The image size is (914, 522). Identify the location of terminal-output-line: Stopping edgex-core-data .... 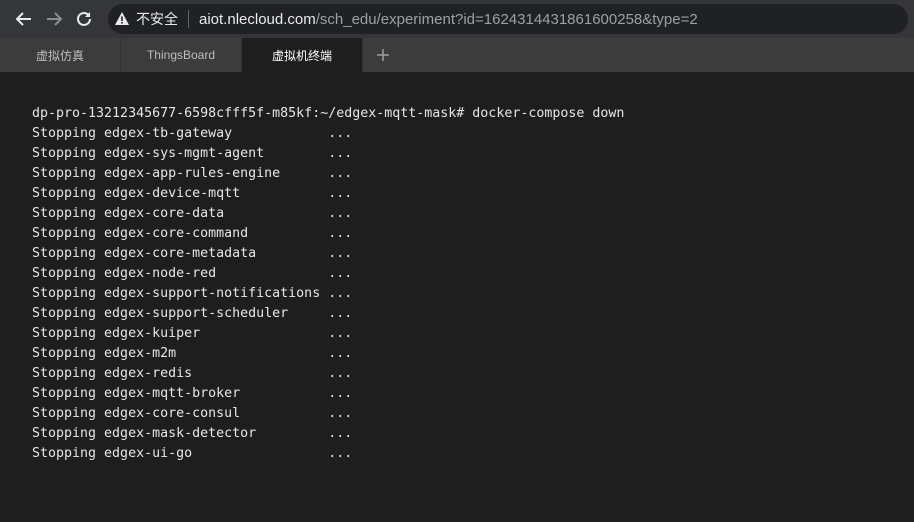
(192, 213).